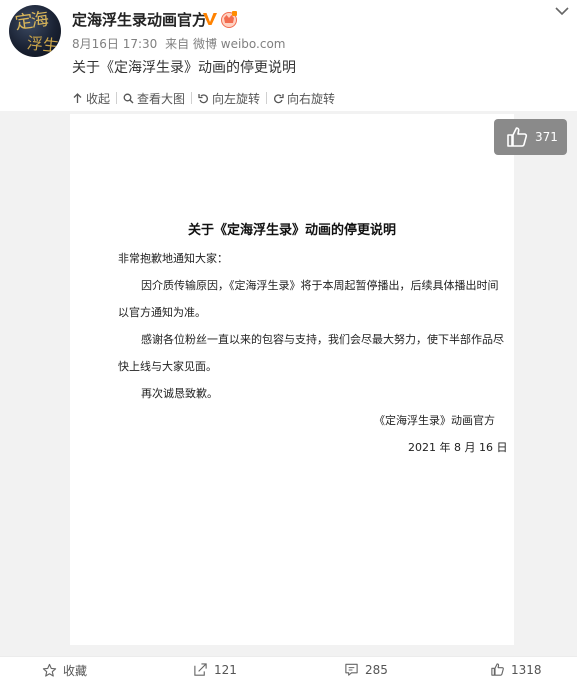  Describe the element at coordinates (200, 669) in the screenshot. I see `repost-icon` at that location.